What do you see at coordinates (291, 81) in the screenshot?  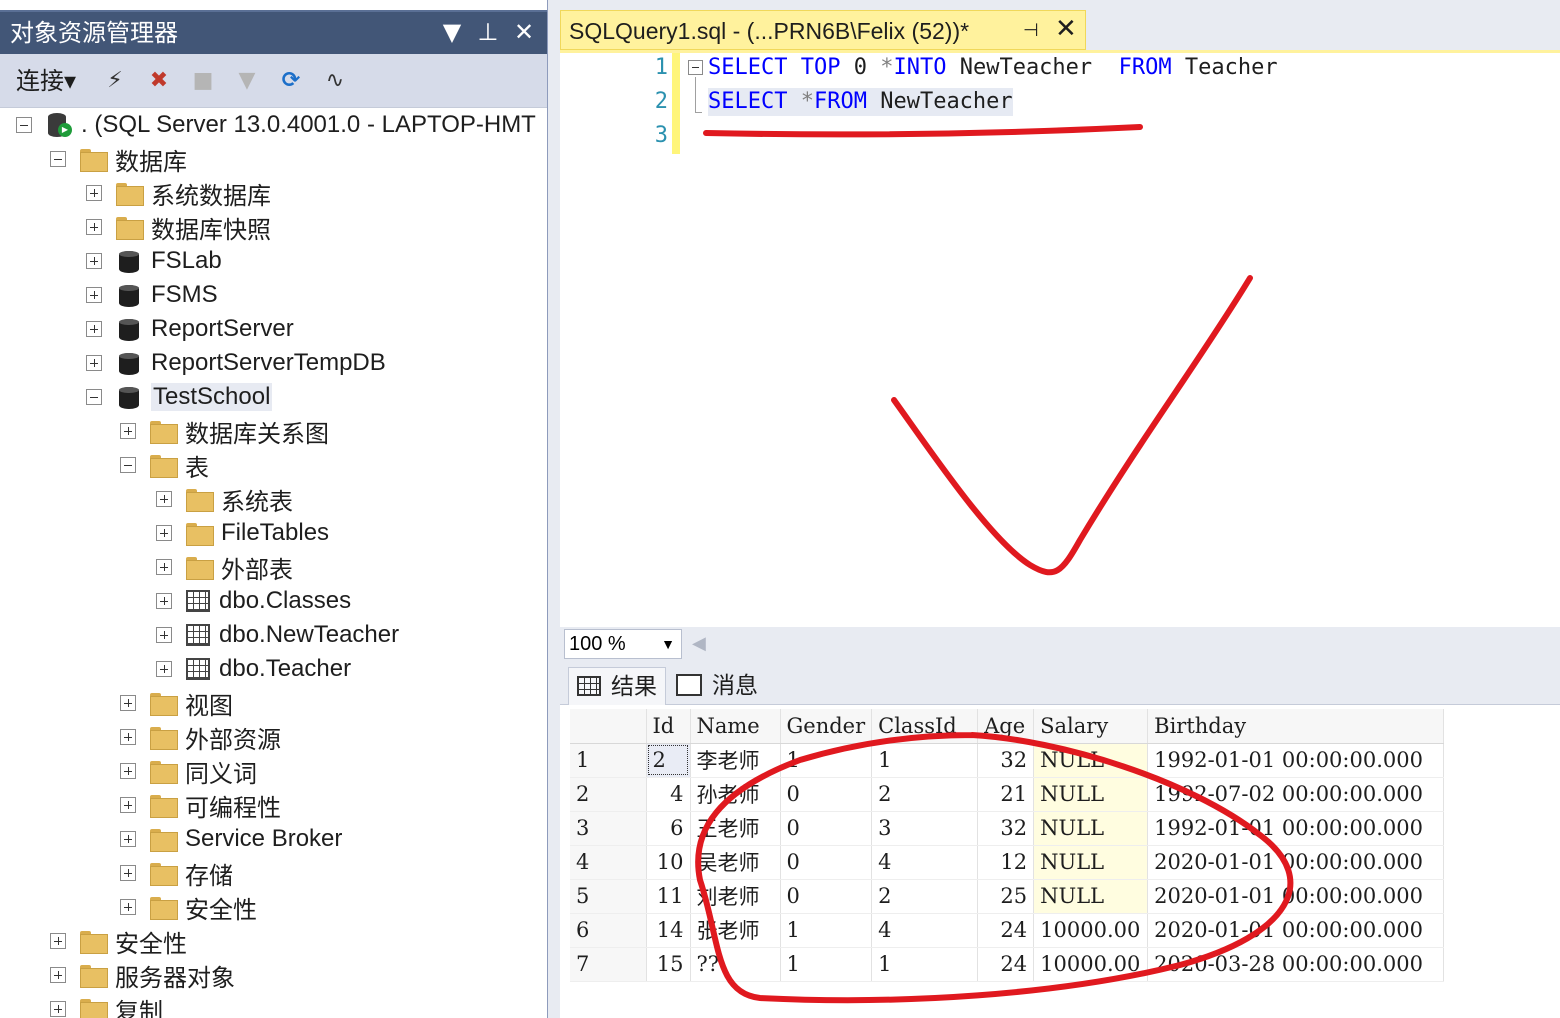 I see `refresh-icon: ⟳` at bounding box center [291, 81].